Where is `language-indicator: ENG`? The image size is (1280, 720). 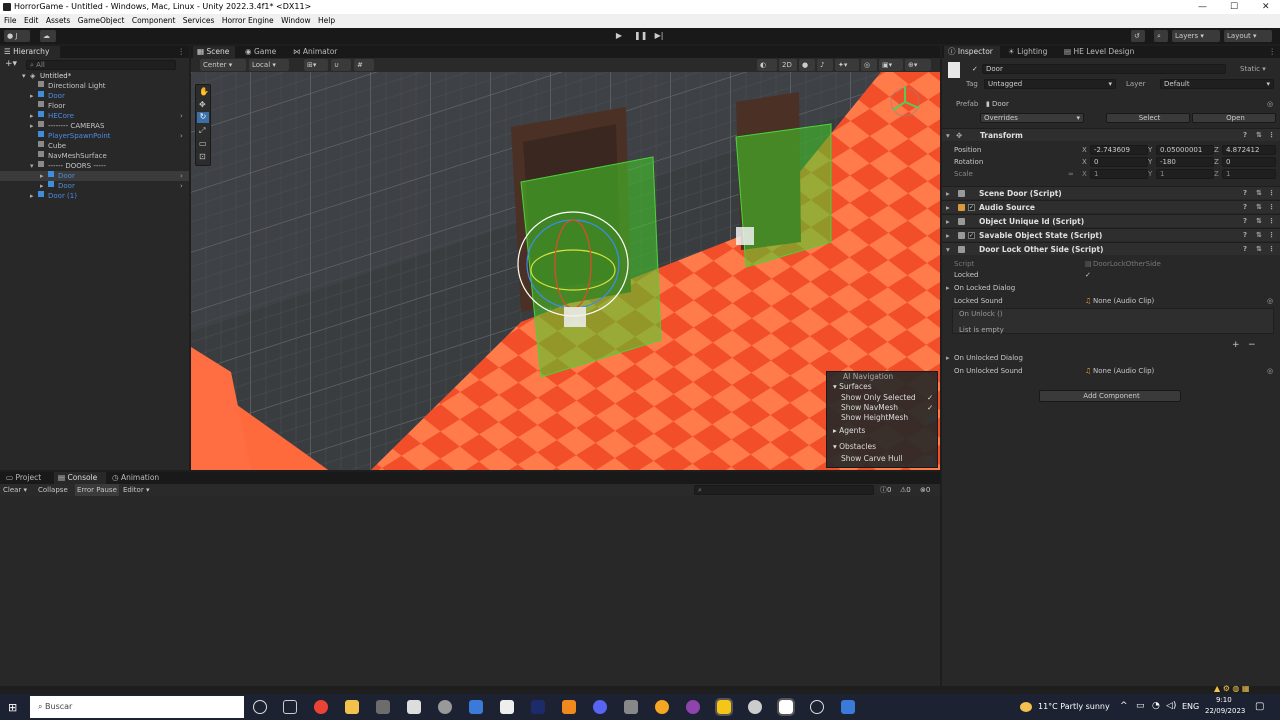
language-indicator: ENG is located at coordinates (1190, 706).